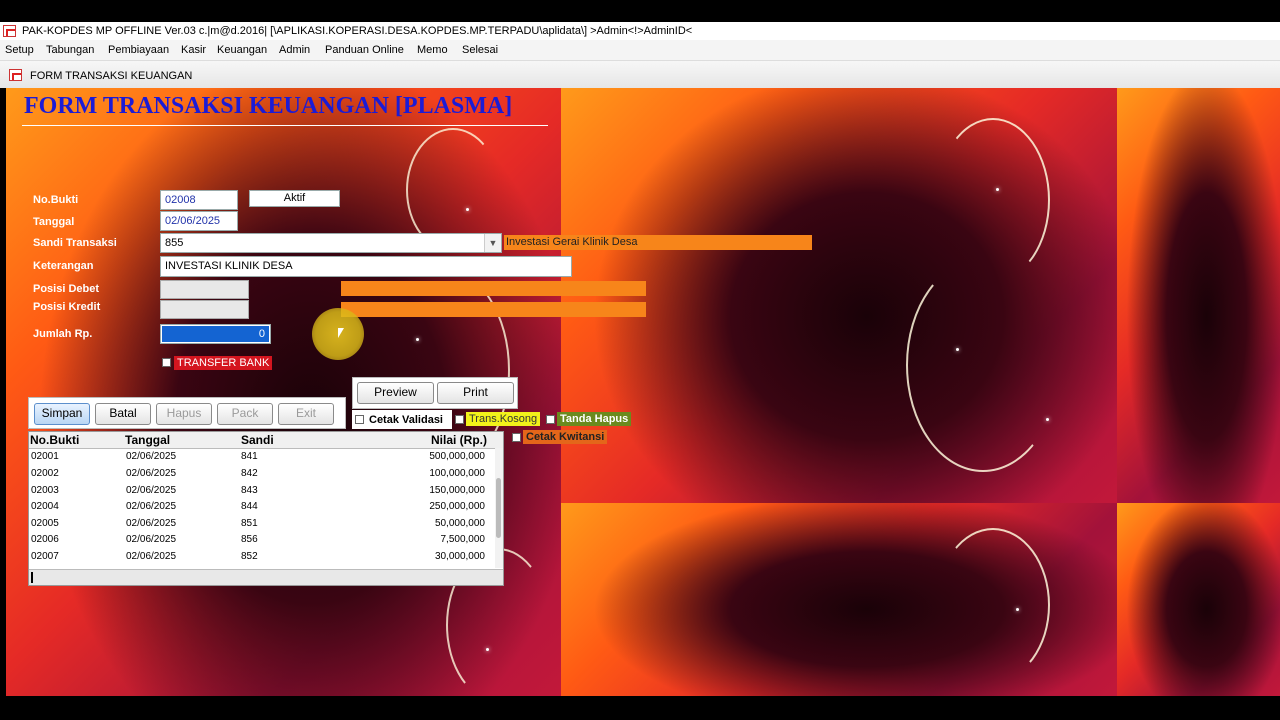 This screenshot has width=1280, height=720. Describe the element at coordinates (395, 393) in the screenshot. I see `preview-button: Preview` at that location.